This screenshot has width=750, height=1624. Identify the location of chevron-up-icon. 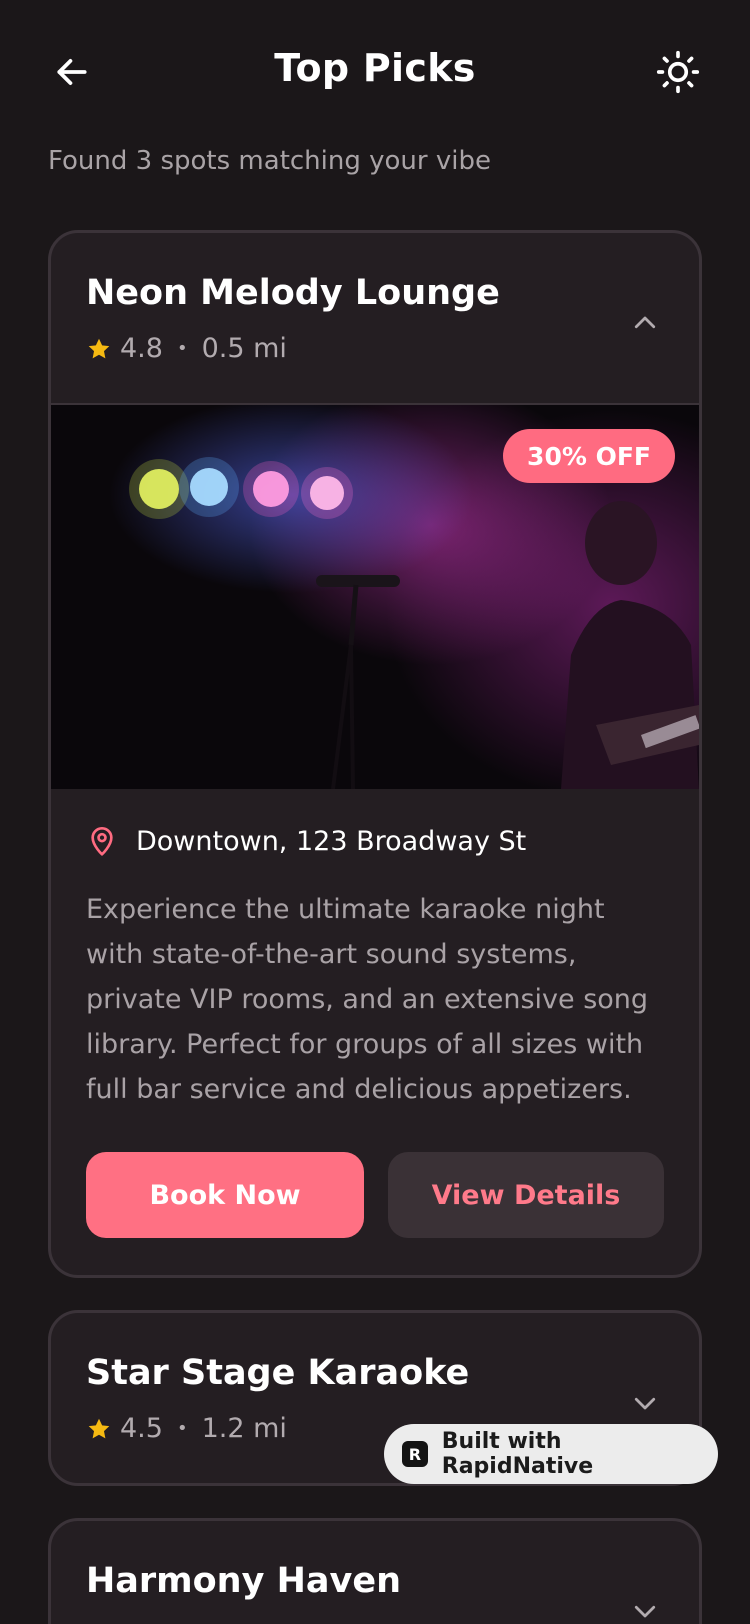
(645, 322).